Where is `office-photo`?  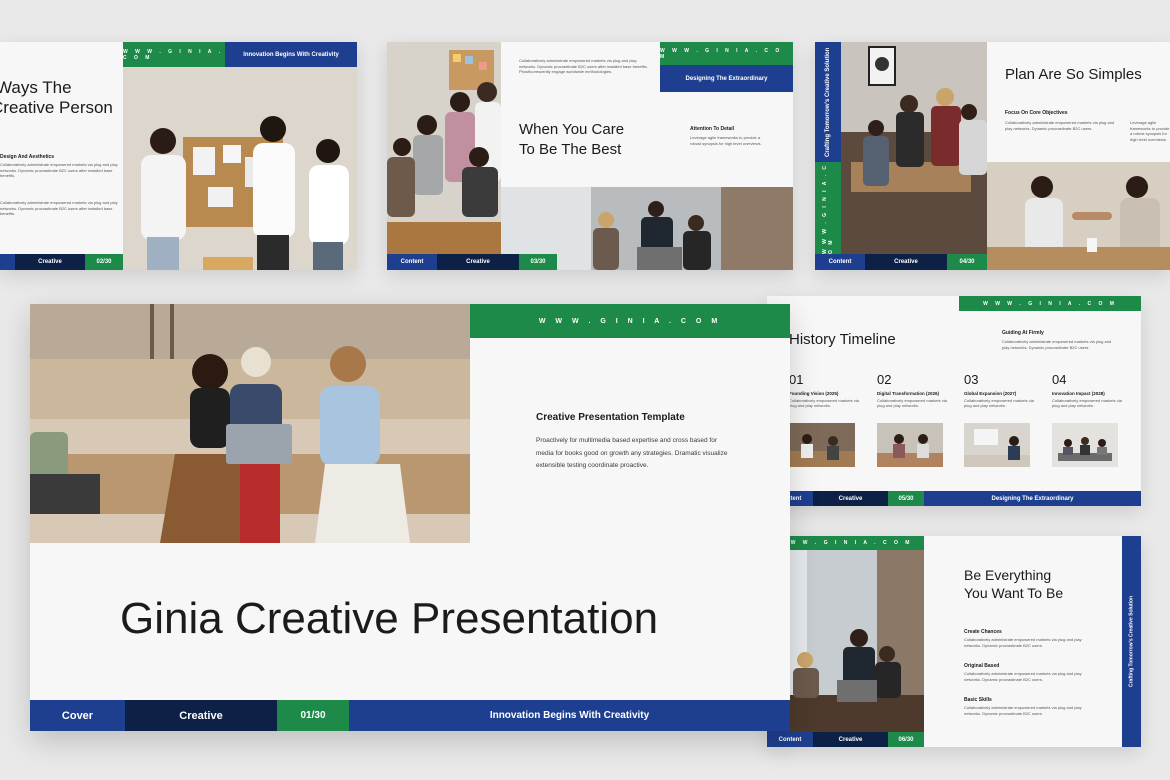
office-photo is located at coordinates (914, 148).